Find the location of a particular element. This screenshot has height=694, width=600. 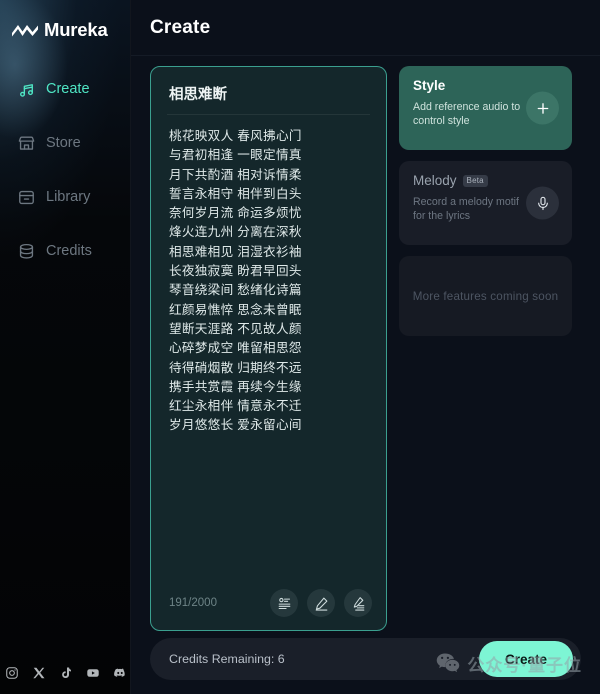

record-melody-button is located at coordinates (542, 203).